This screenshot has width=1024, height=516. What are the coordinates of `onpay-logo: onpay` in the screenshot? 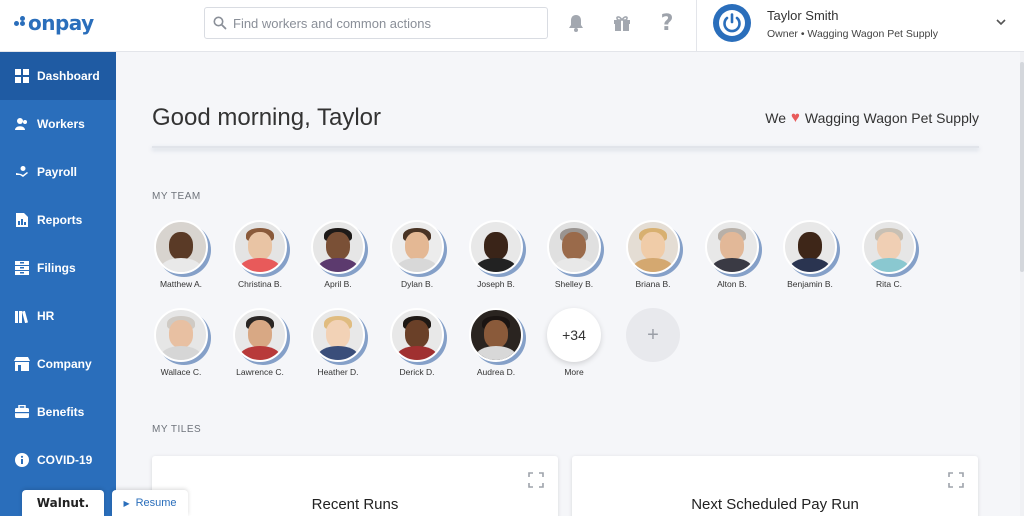 It's located at (54, 23).